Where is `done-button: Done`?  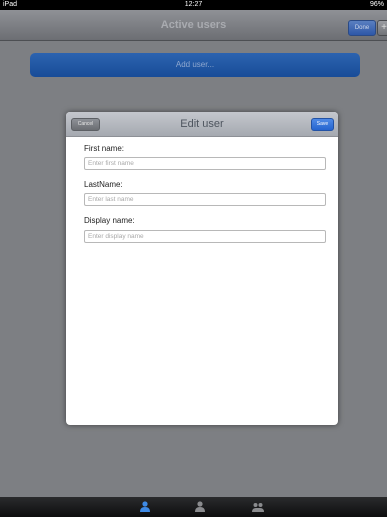
done-button: Done is located at coordinates (362, 28).